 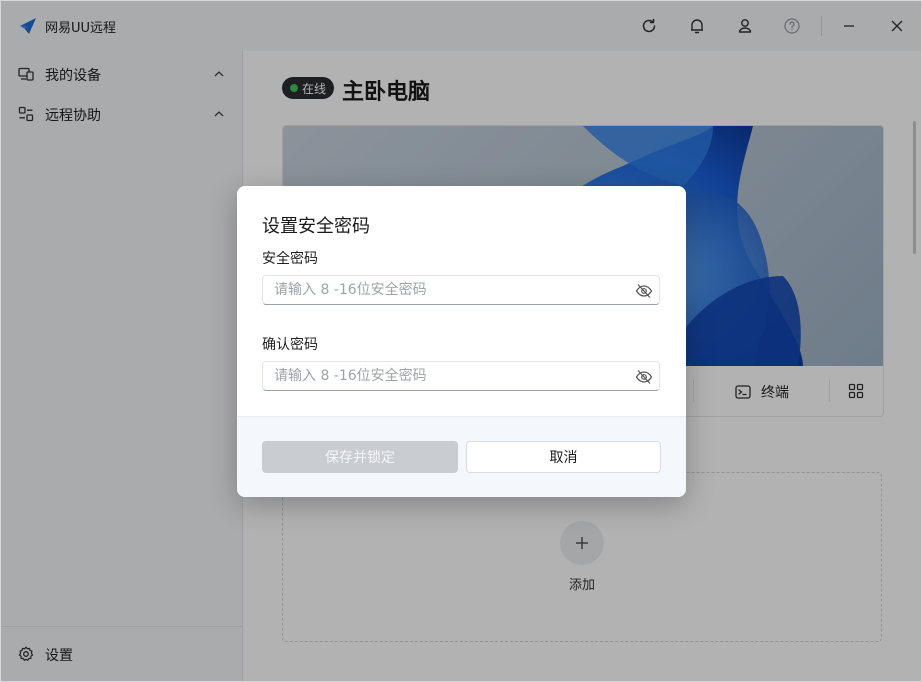 I want to click on password-label: 安全密码, so click(x=290, y=259).